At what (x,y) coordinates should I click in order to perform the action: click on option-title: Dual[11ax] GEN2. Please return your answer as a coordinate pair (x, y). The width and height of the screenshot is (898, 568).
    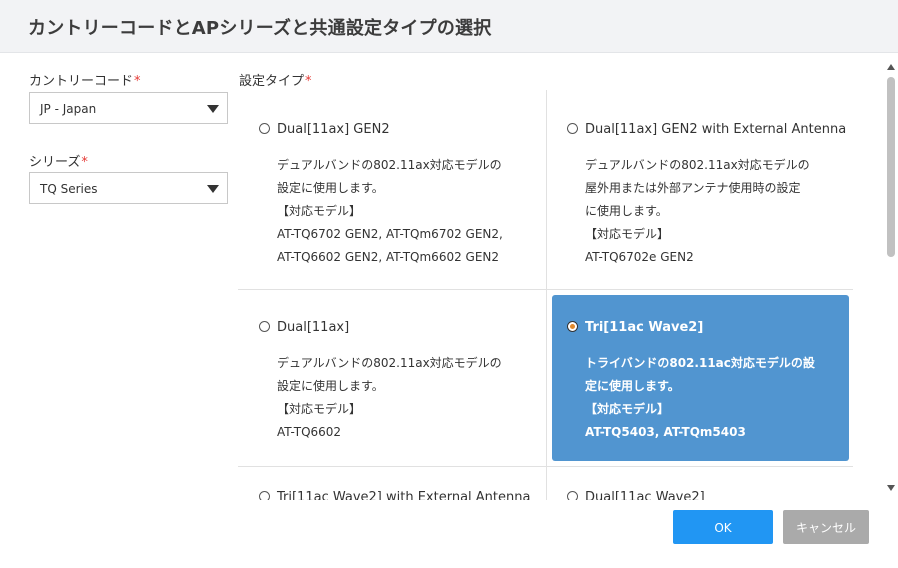
    Looking at the image, I should click on (333, 129).